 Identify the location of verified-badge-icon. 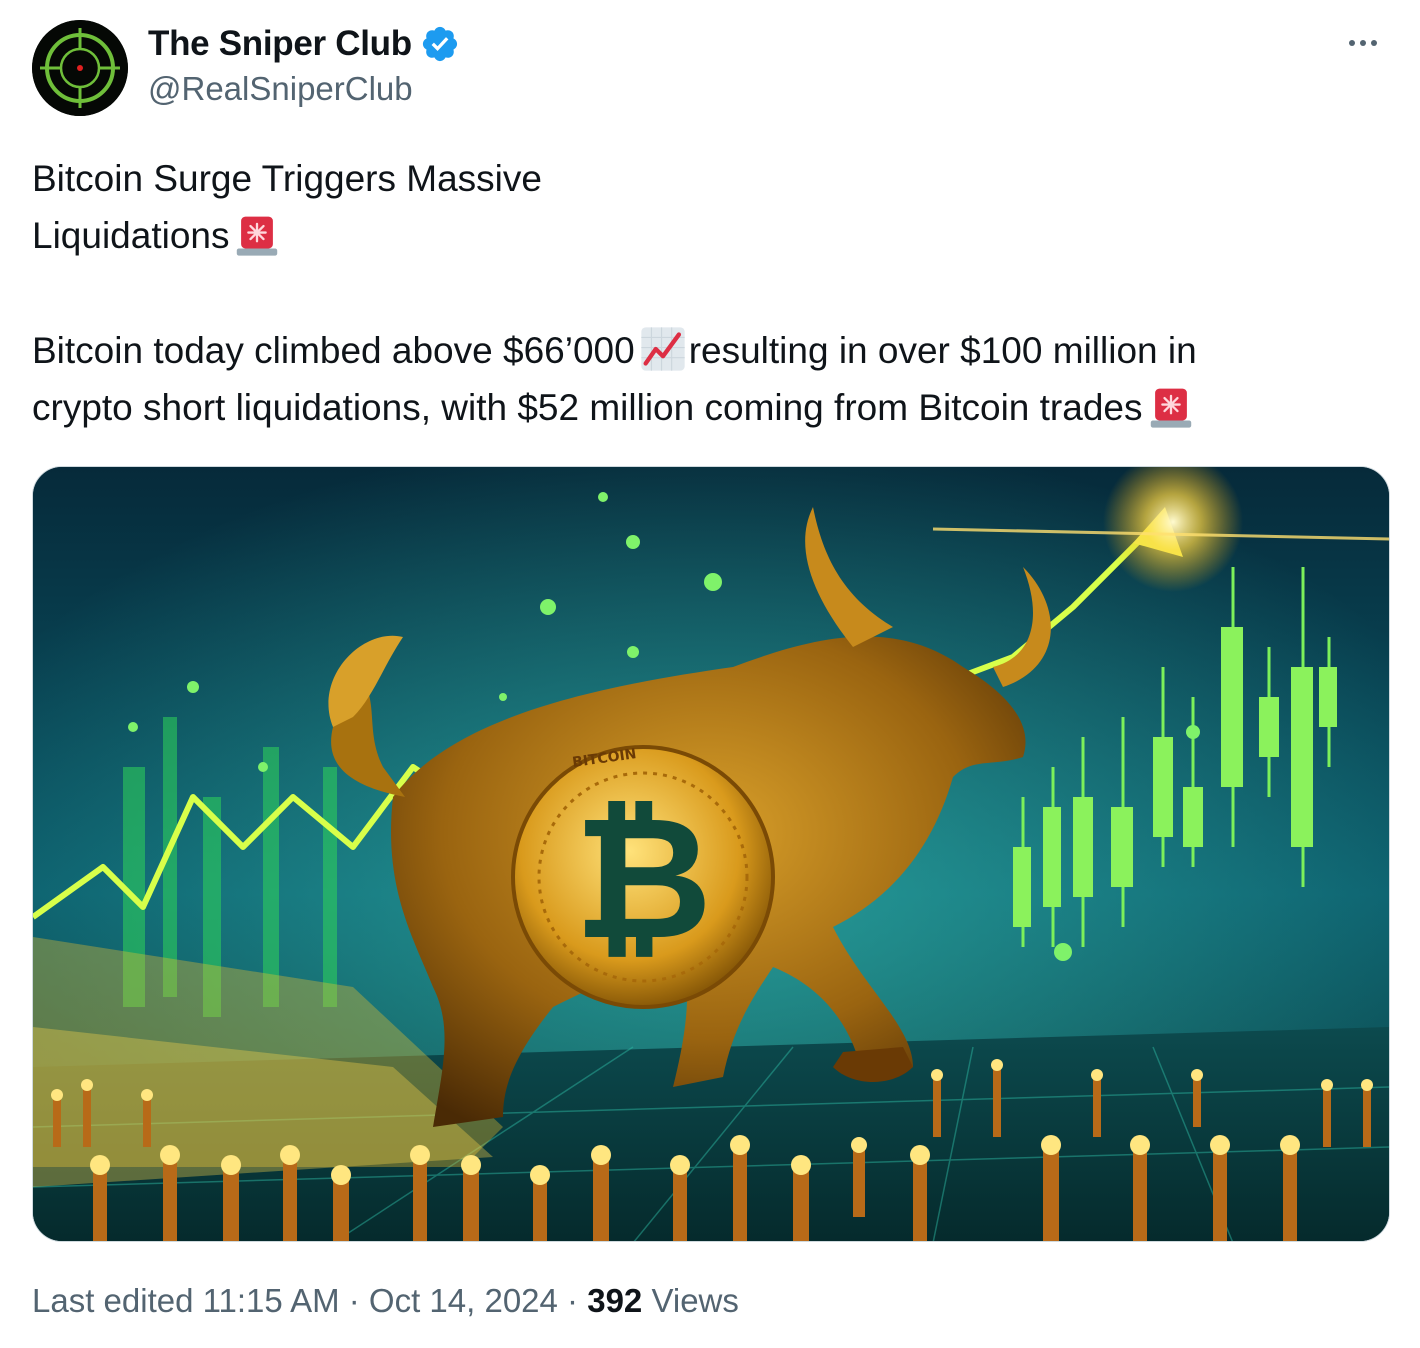
(440, 44).